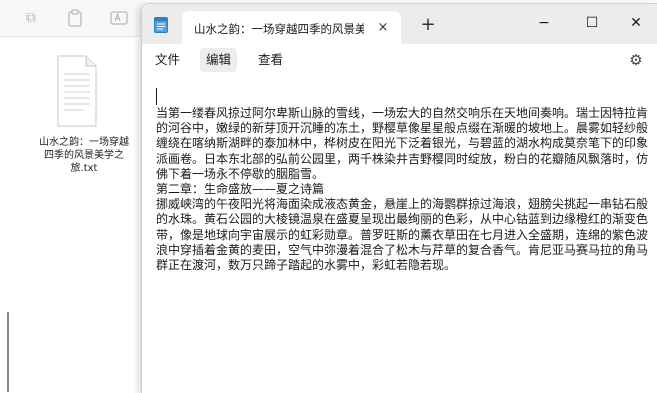 The width and height of the screenshot is (657, 393). What do you see at coordinates (279, 29) in the screenshot?
I see `tab-title: 山水之韵：一场穿越四季的风景美学` at bounding box center [279, 29].